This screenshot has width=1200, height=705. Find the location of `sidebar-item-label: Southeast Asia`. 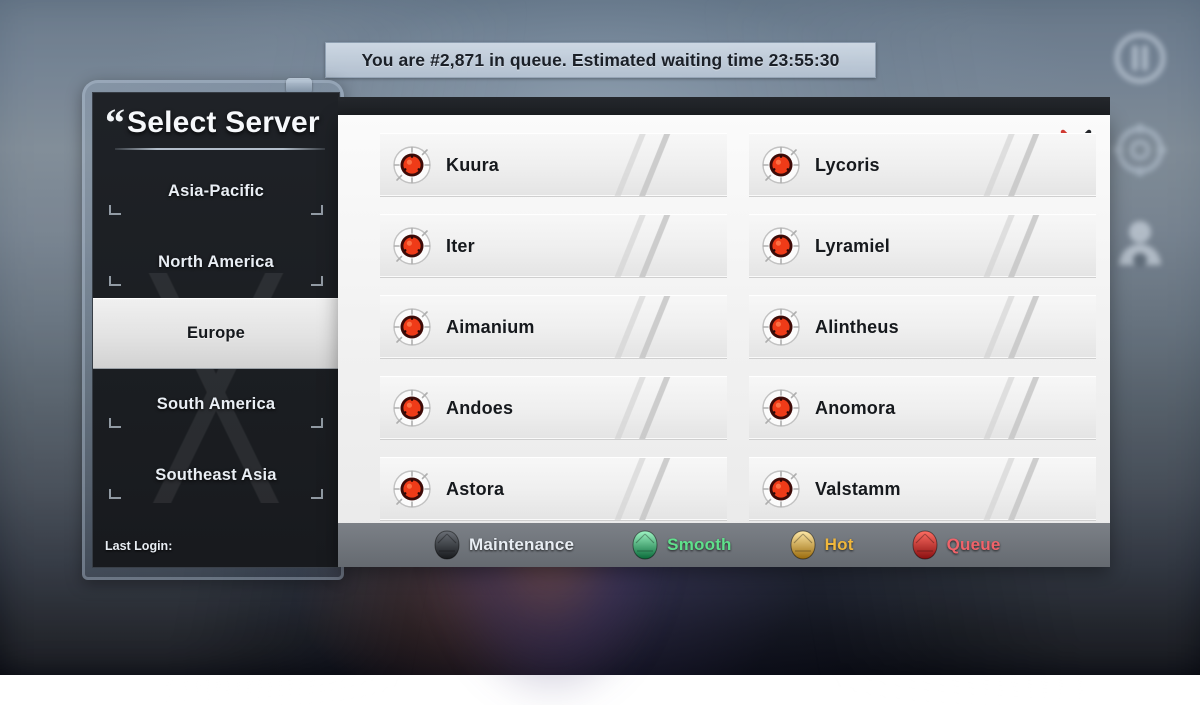

sidebar-item-label: Southeast Asia is located at coordinates (215, 475).